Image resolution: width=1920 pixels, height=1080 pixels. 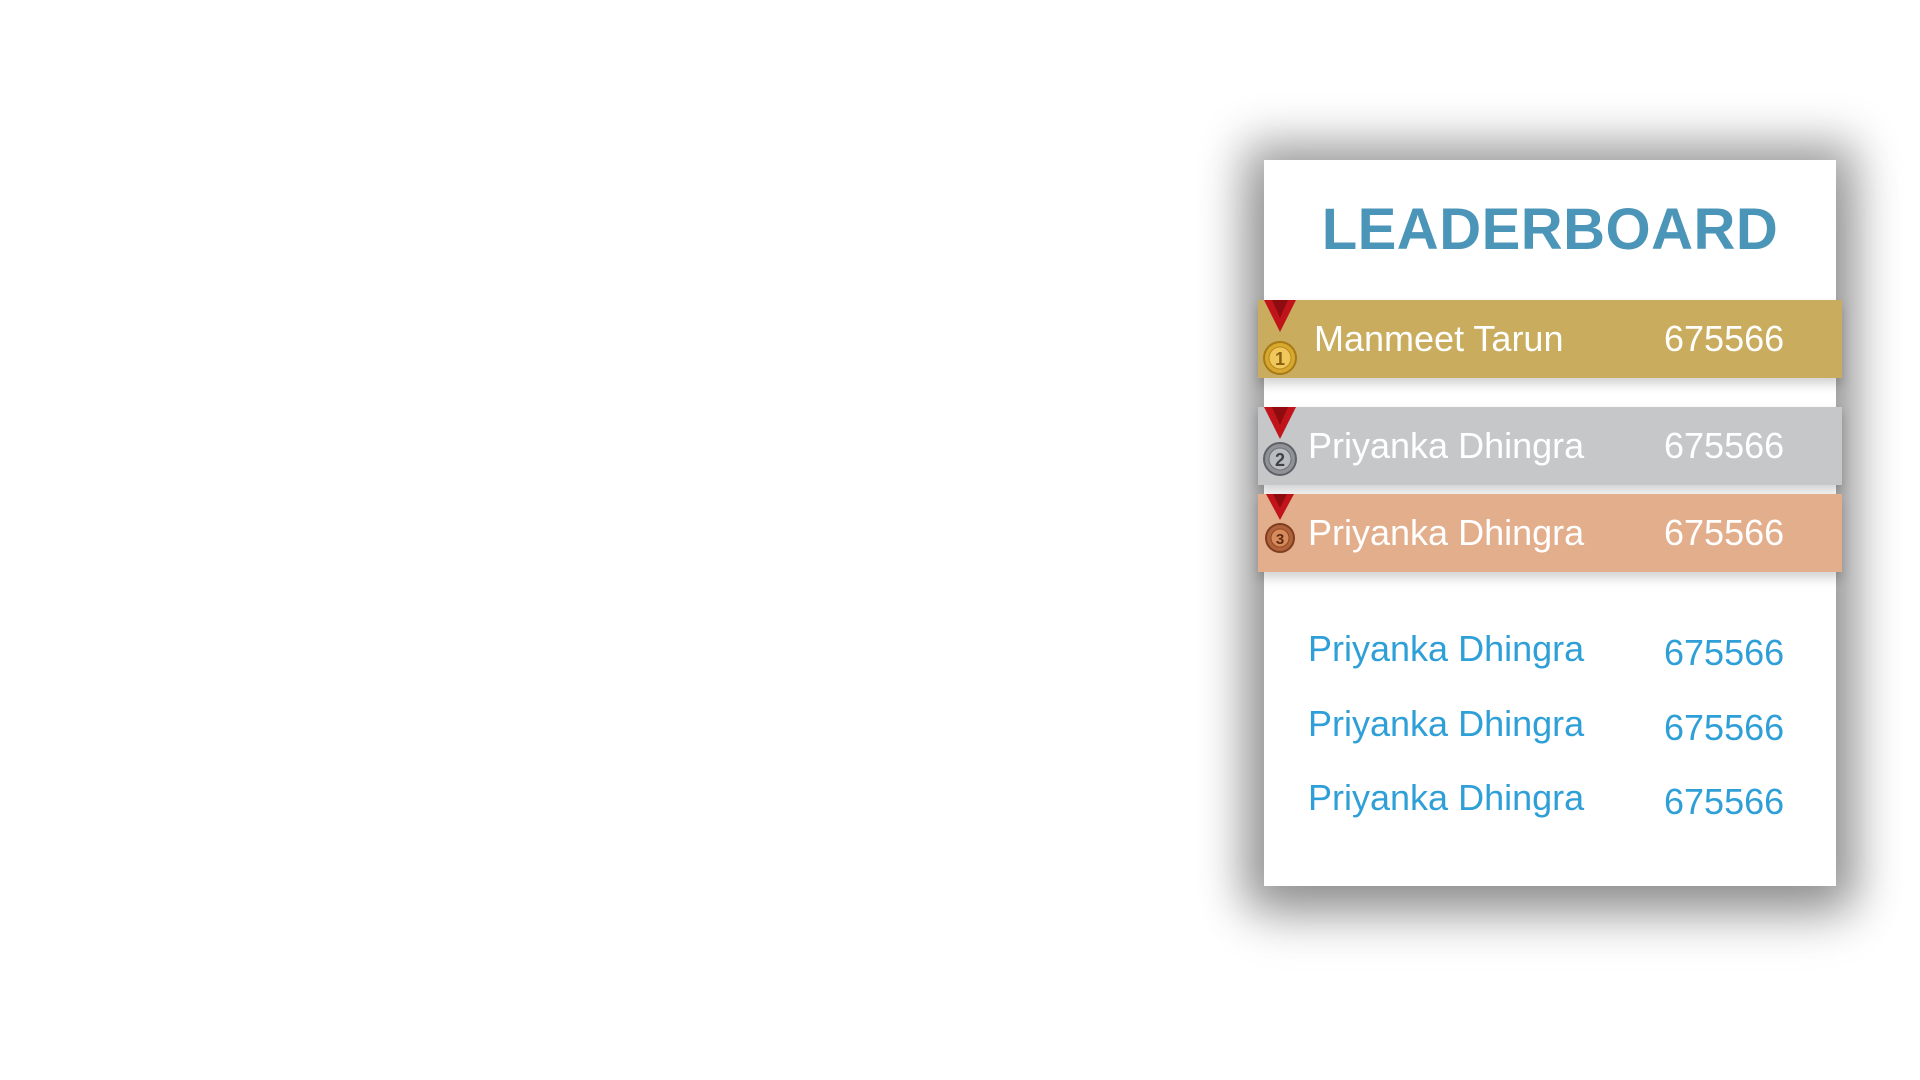 I want to click on leaderboard-title: LEADERBOARD, so click(x=1550, y=229).